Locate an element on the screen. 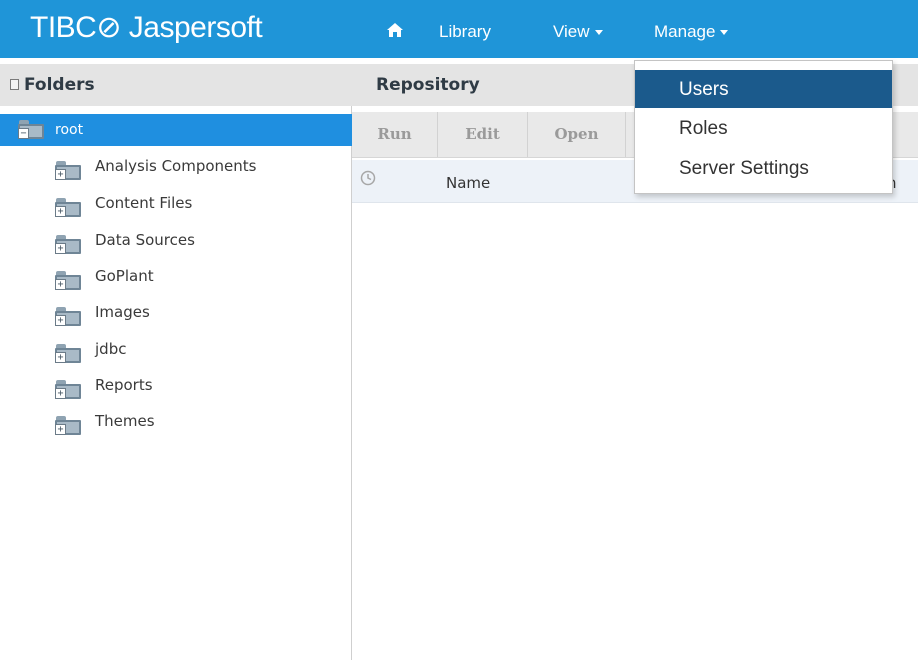 The image size is (918, 660). repository-title: Repository is located at coordinates (428, 85).